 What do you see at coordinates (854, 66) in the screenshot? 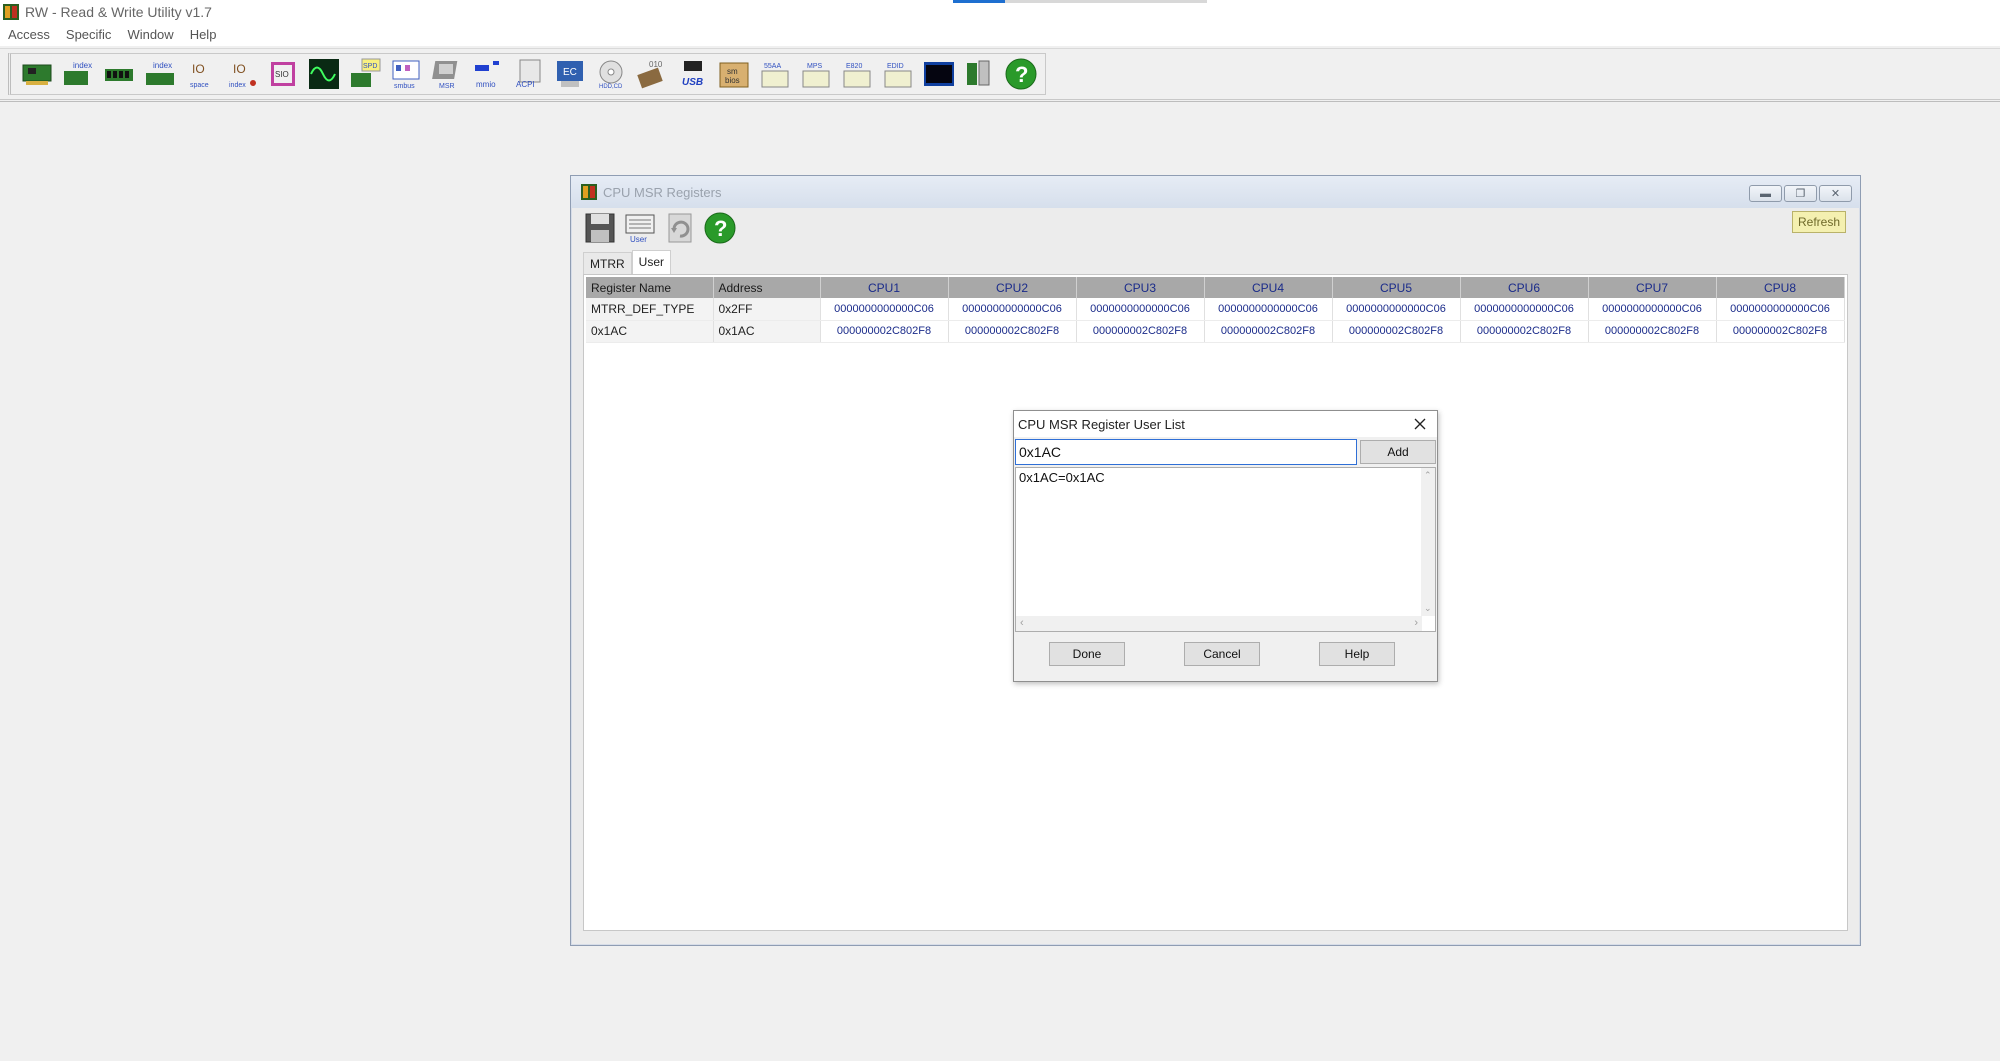
I see `toolbar-label-e820: E820` at bounding box center [854, 66].